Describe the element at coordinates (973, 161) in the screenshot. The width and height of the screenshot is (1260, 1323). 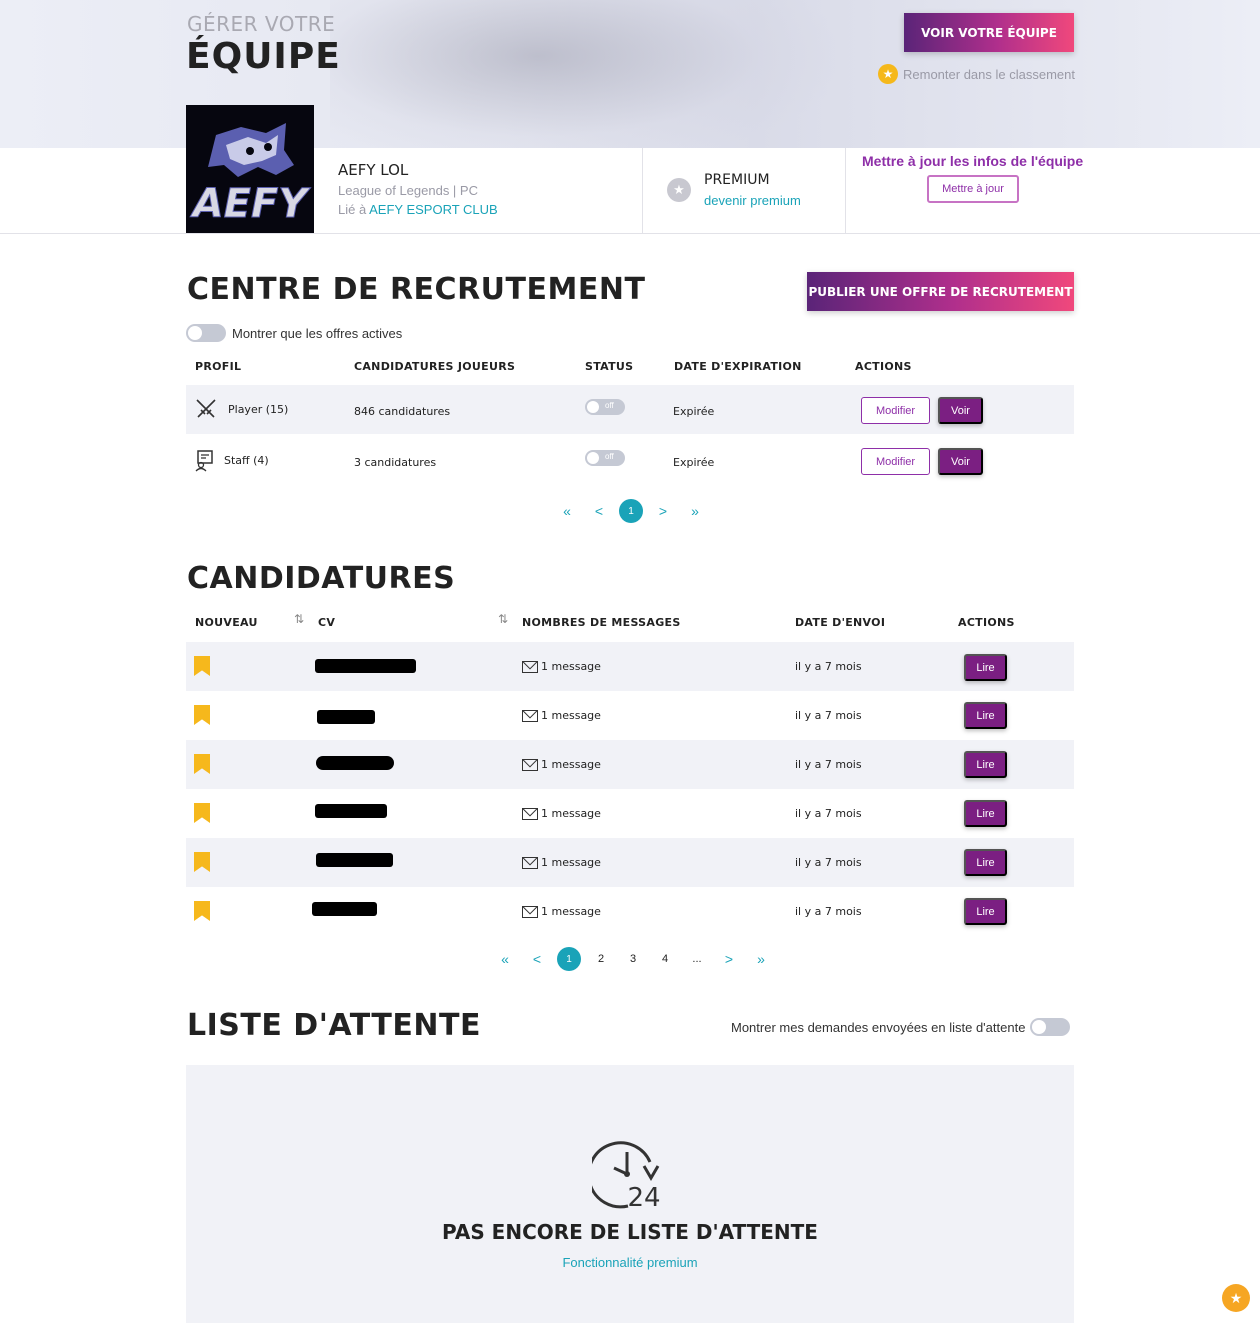
I see `update-team-title: Mettre à jour les infos de l'équipe` at that location.